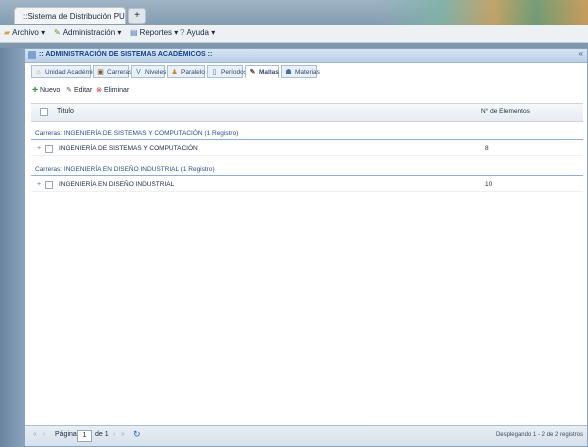 This screenshot has height=447, width=588. I want to click on menu-archivo: ▰ Archivo ▾, so click(24, 32).